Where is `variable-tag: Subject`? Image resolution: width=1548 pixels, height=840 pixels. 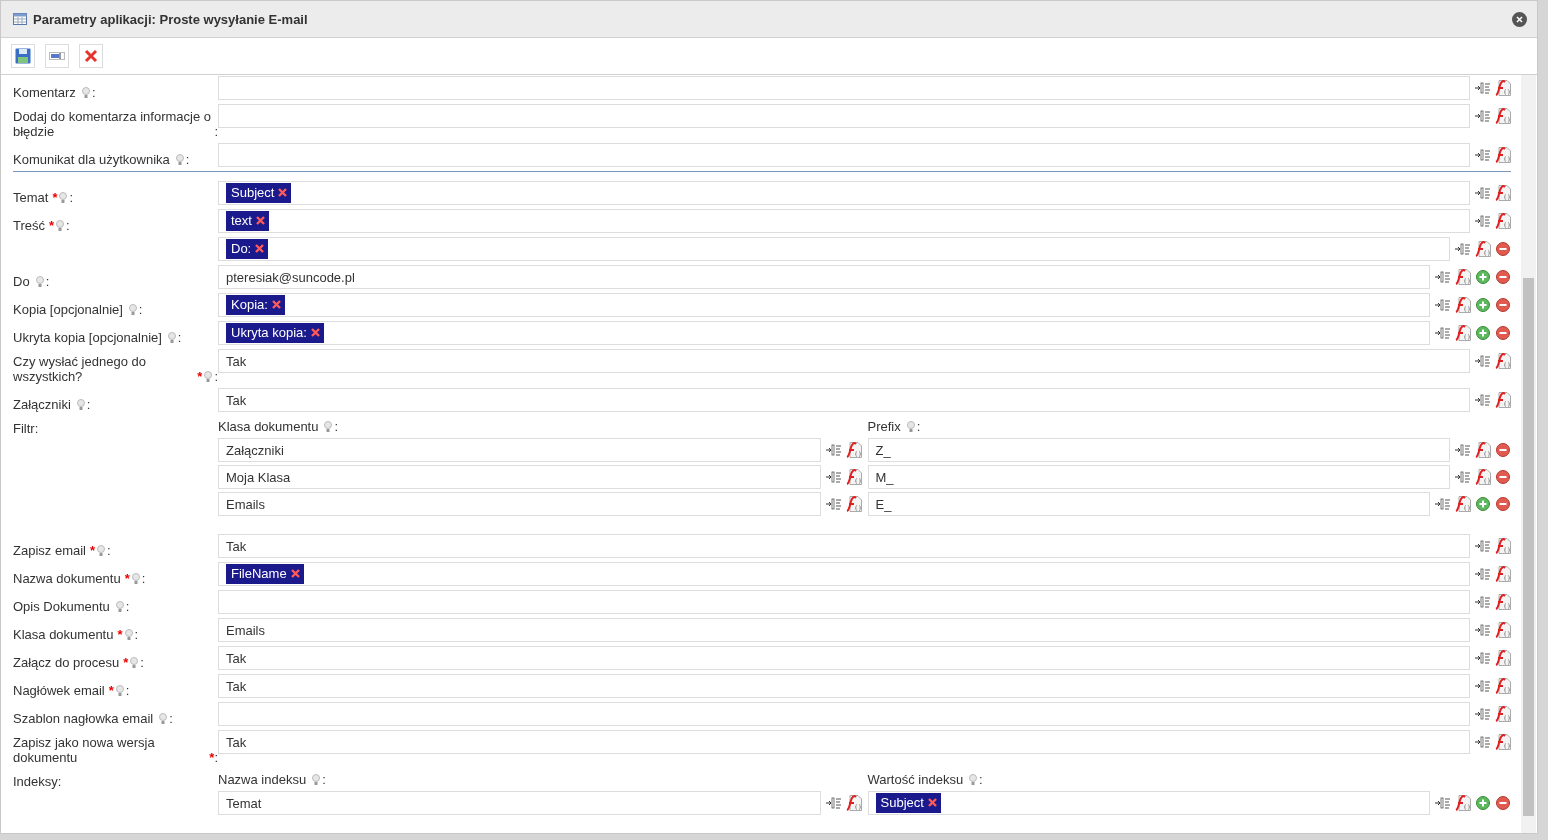 variable-tag: Subject is located at coordinates (908, 803).